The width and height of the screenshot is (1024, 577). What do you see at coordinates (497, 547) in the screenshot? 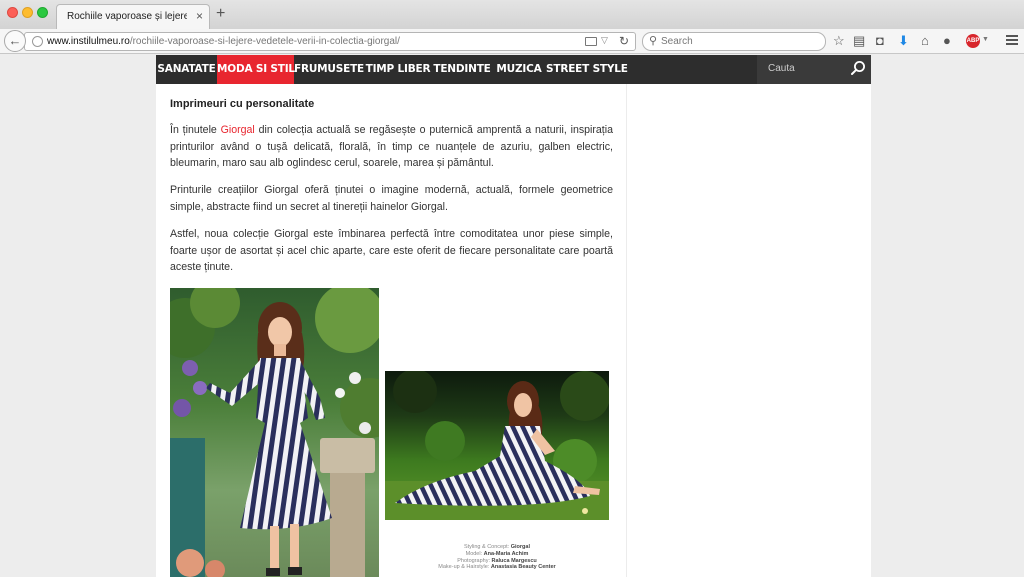
I see `credit-line: Styling & Concept: Giorgal` at bounding box center [497, 547].